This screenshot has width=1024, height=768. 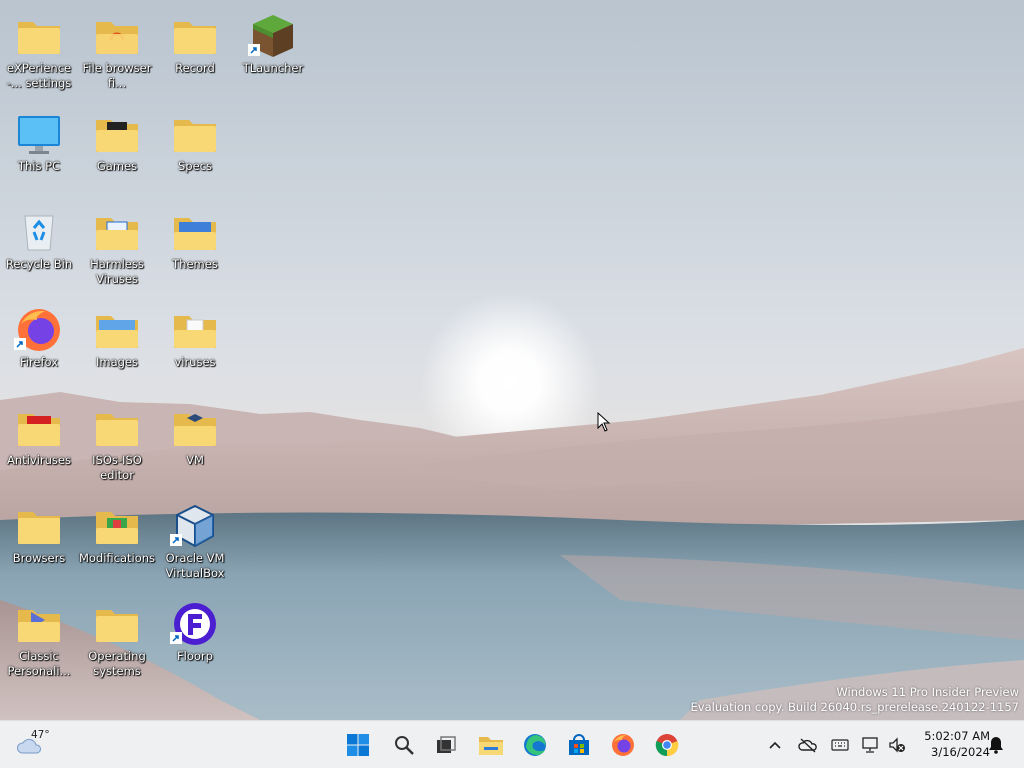 I want to click on file-explorer-button, so click(x=491, y=745).